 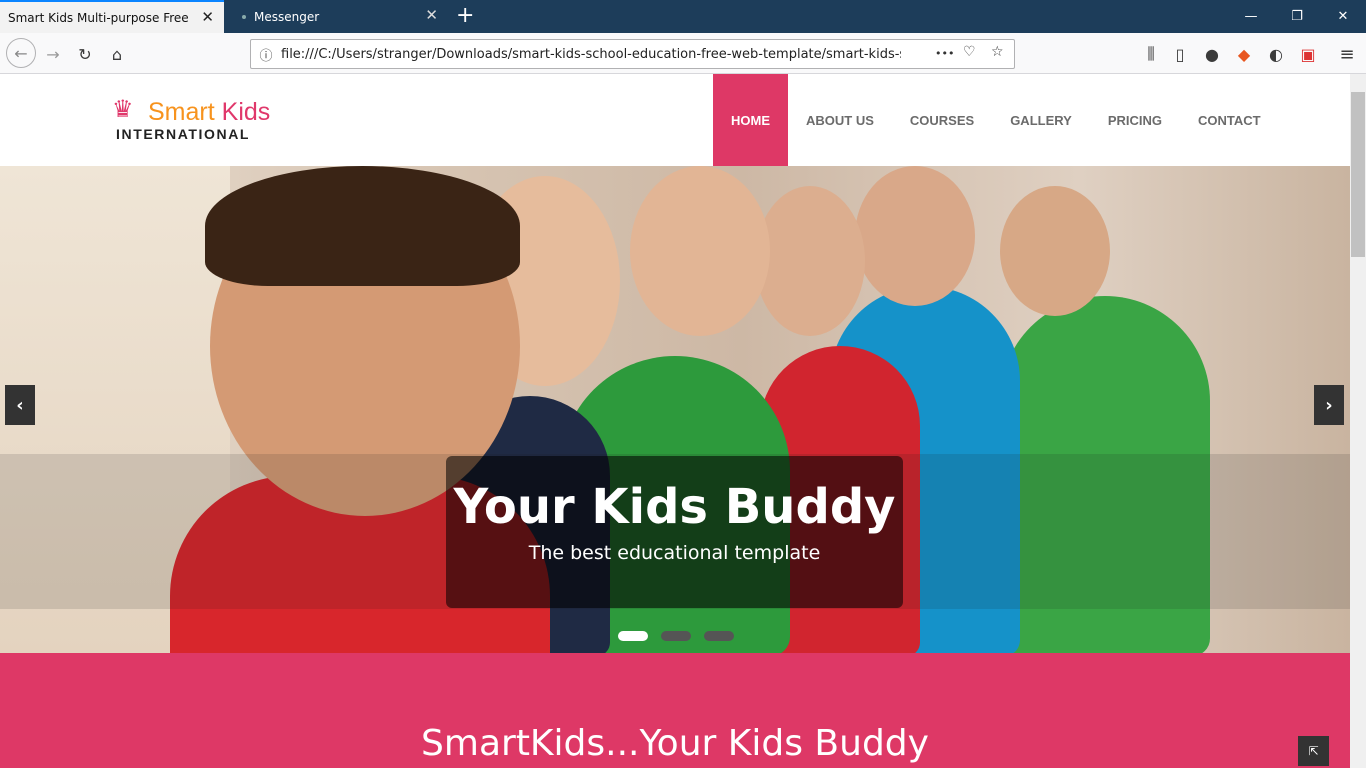 I want to click on new-tab-button: +, so click(x=465, y=16).